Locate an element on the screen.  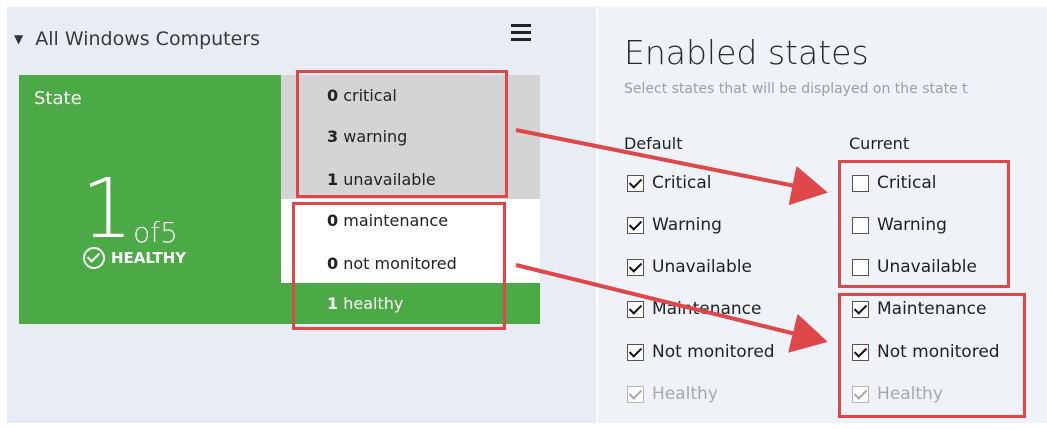
arrow-to-current-checked is located at coordinates (671, 308).